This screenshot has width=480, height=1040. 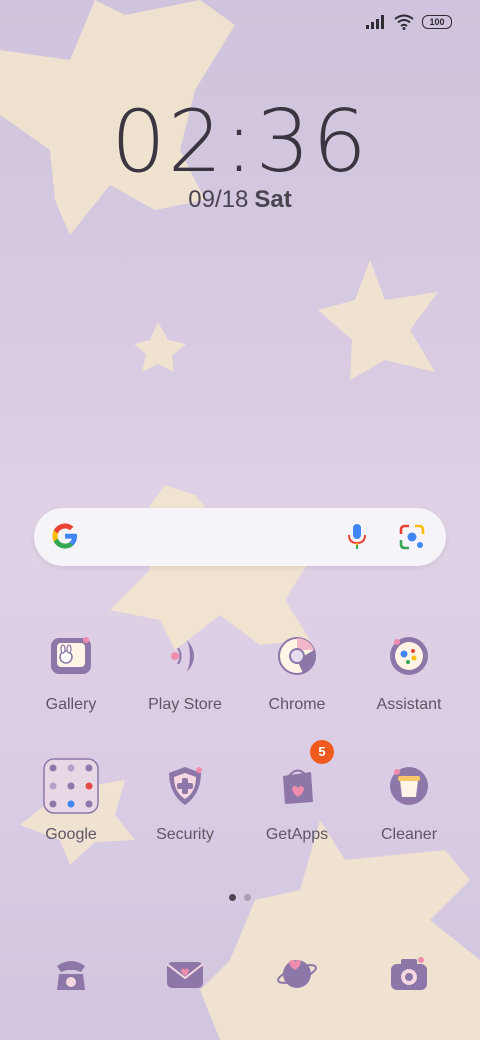 What do you see at coordinates (297, 656) in the screenshot?
I see `chrome-icon` at bounding box center [297, 656].